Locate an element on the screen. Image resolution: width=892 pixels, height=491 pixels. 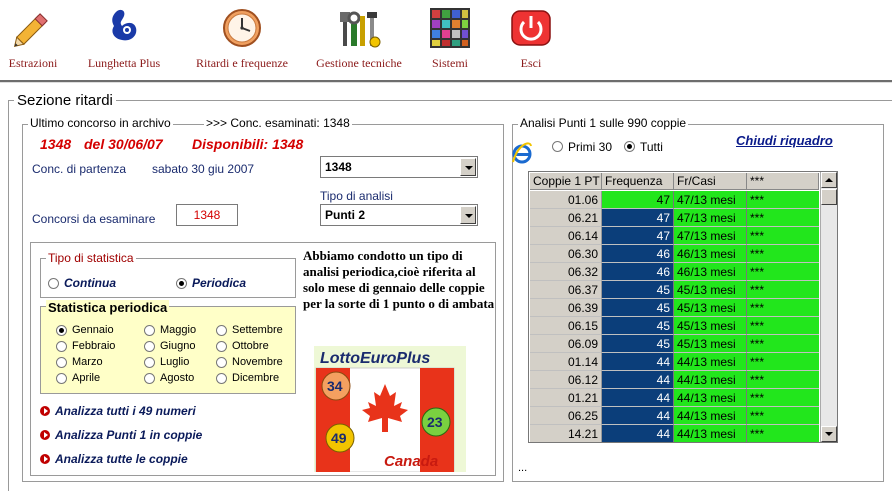
toolbar-lunghetta-button: Lunghetta Plus is located at coordinates (124, 39).